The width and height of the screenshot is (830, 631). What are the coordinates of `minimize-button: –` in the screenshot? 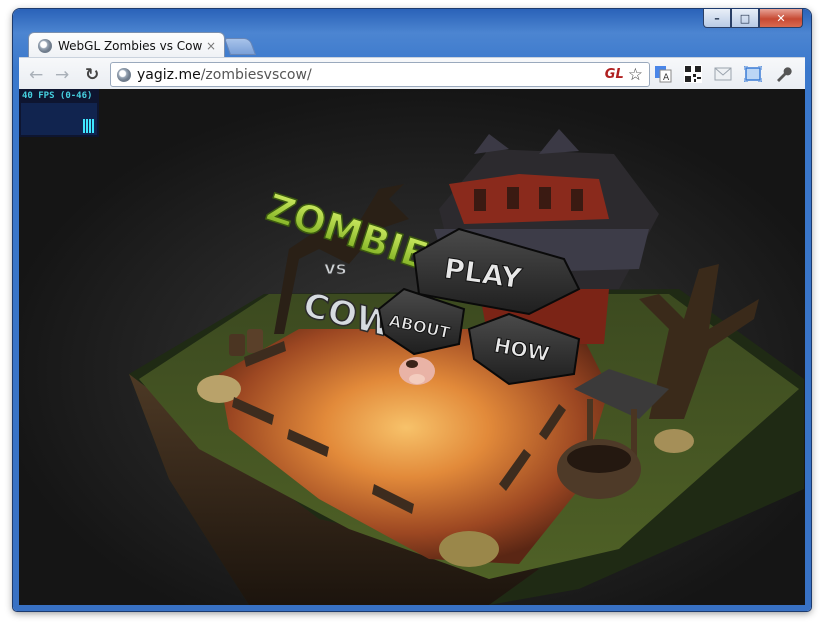 It's located at (717, 18).